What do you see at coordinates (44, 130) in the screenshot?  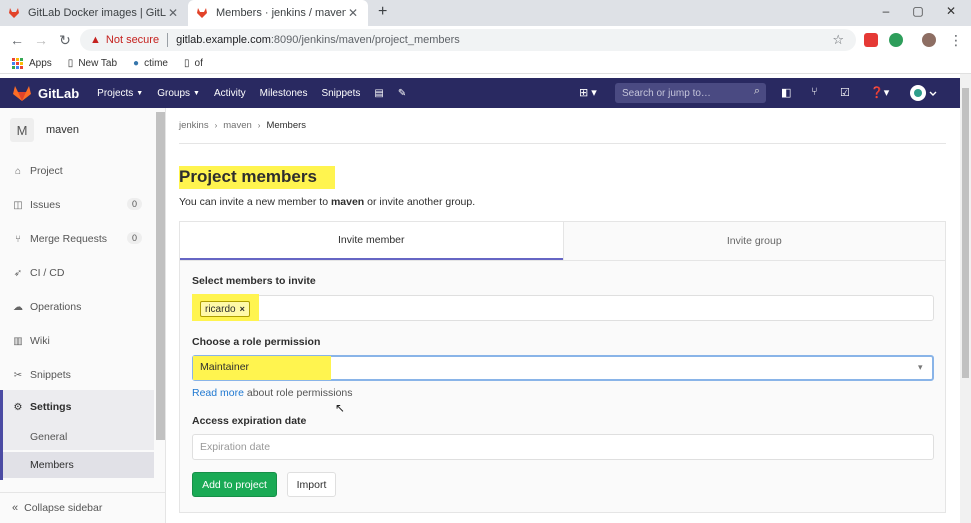 I see `project-header: M maven` at bounding box center [44, 130].